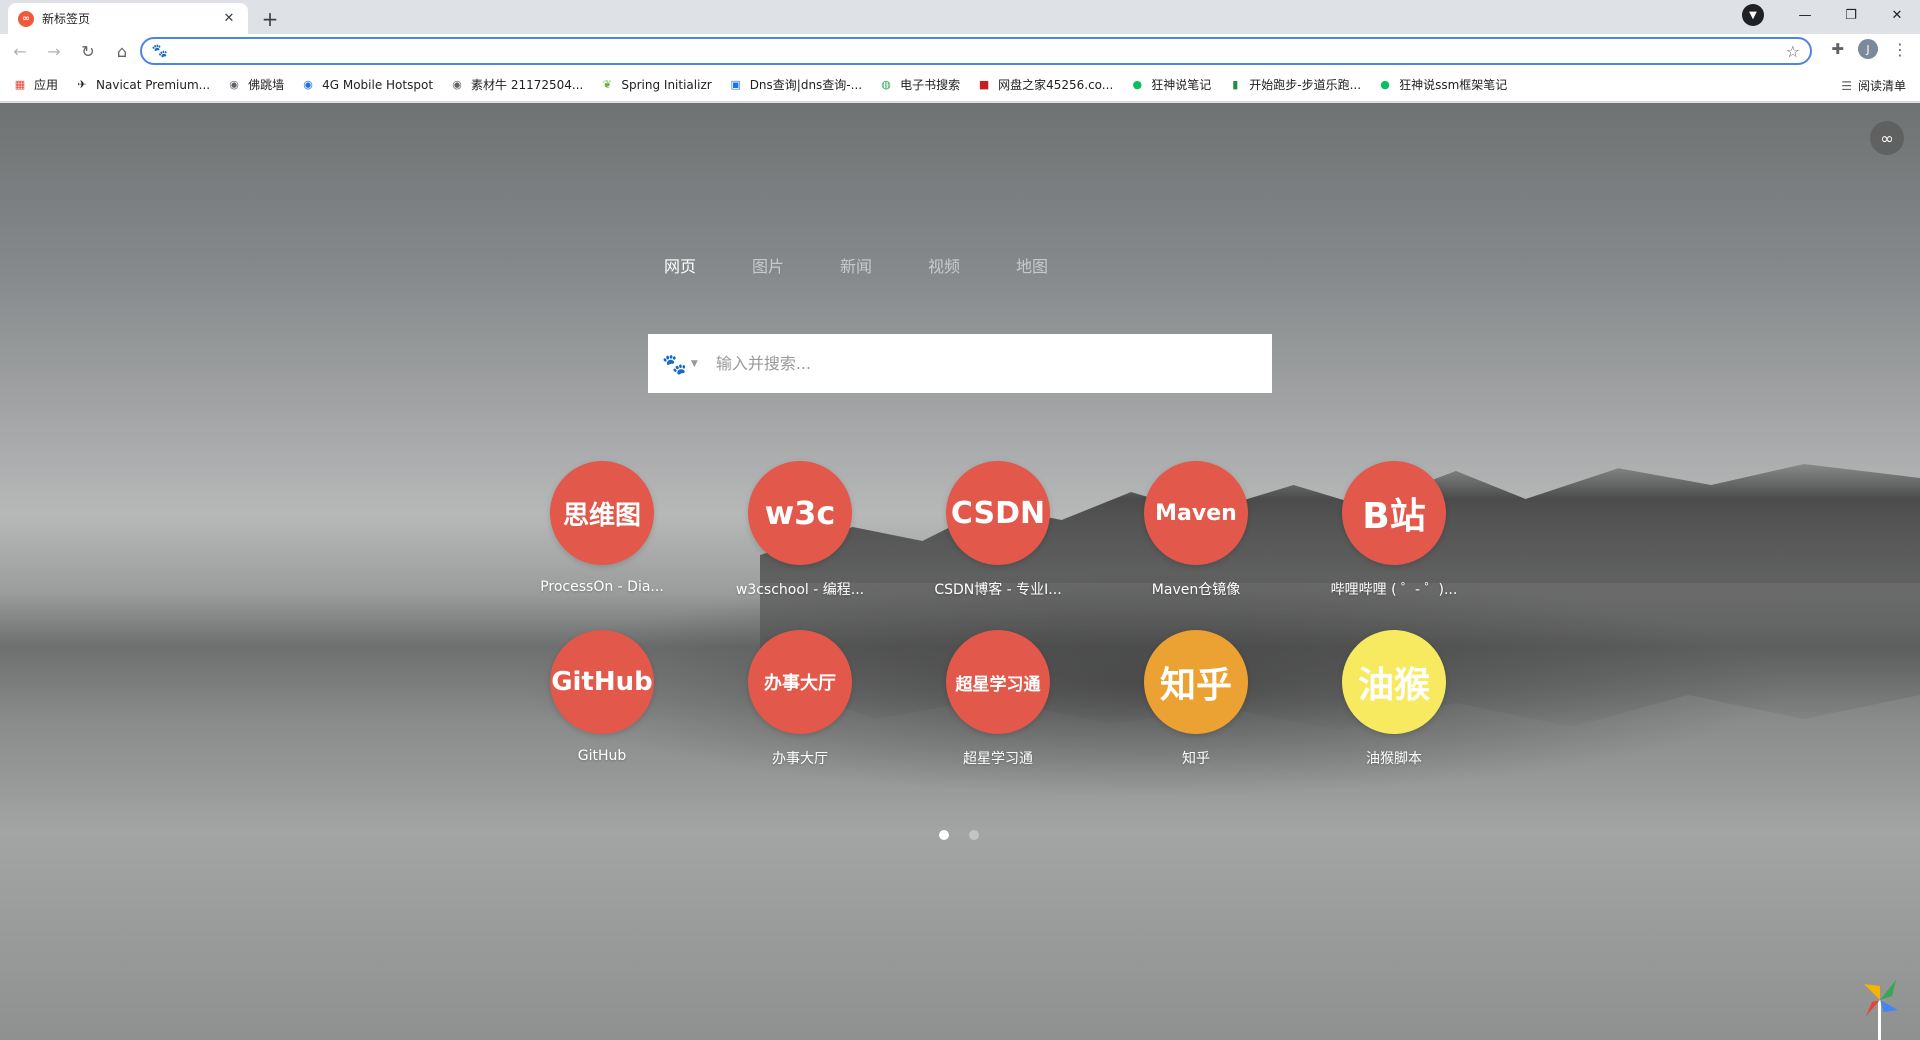 The height and width of the screenshot is (1040, 1920). I want to click on tab-strip: ∞ 新标签页 ✕ + ▼ — ❐ ✕, so click(960, 17).